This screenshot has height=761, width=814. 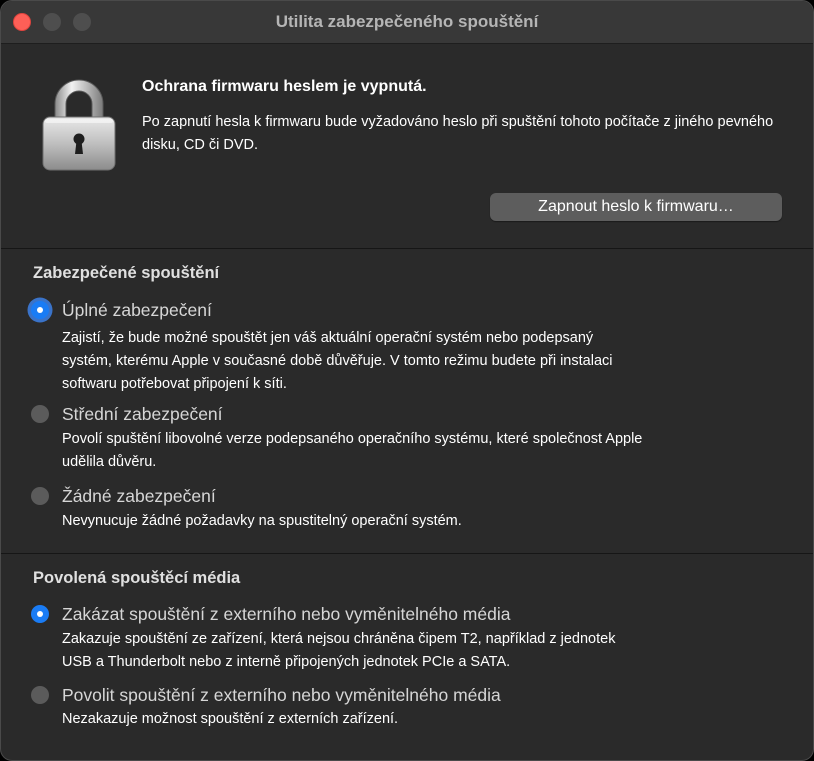 I want to click on secure-boot-section-title: Zabezpečené spouštění, so click(x=126, y=273).